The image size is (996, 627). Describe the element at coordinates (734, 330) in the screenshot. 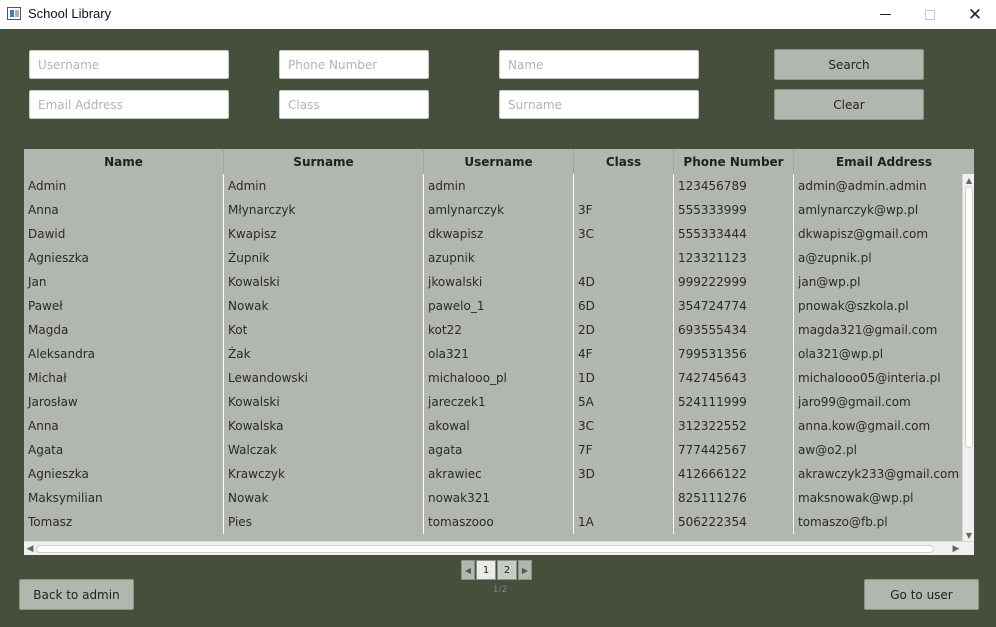

I see `cell-phone-number: 693555434` at that location.